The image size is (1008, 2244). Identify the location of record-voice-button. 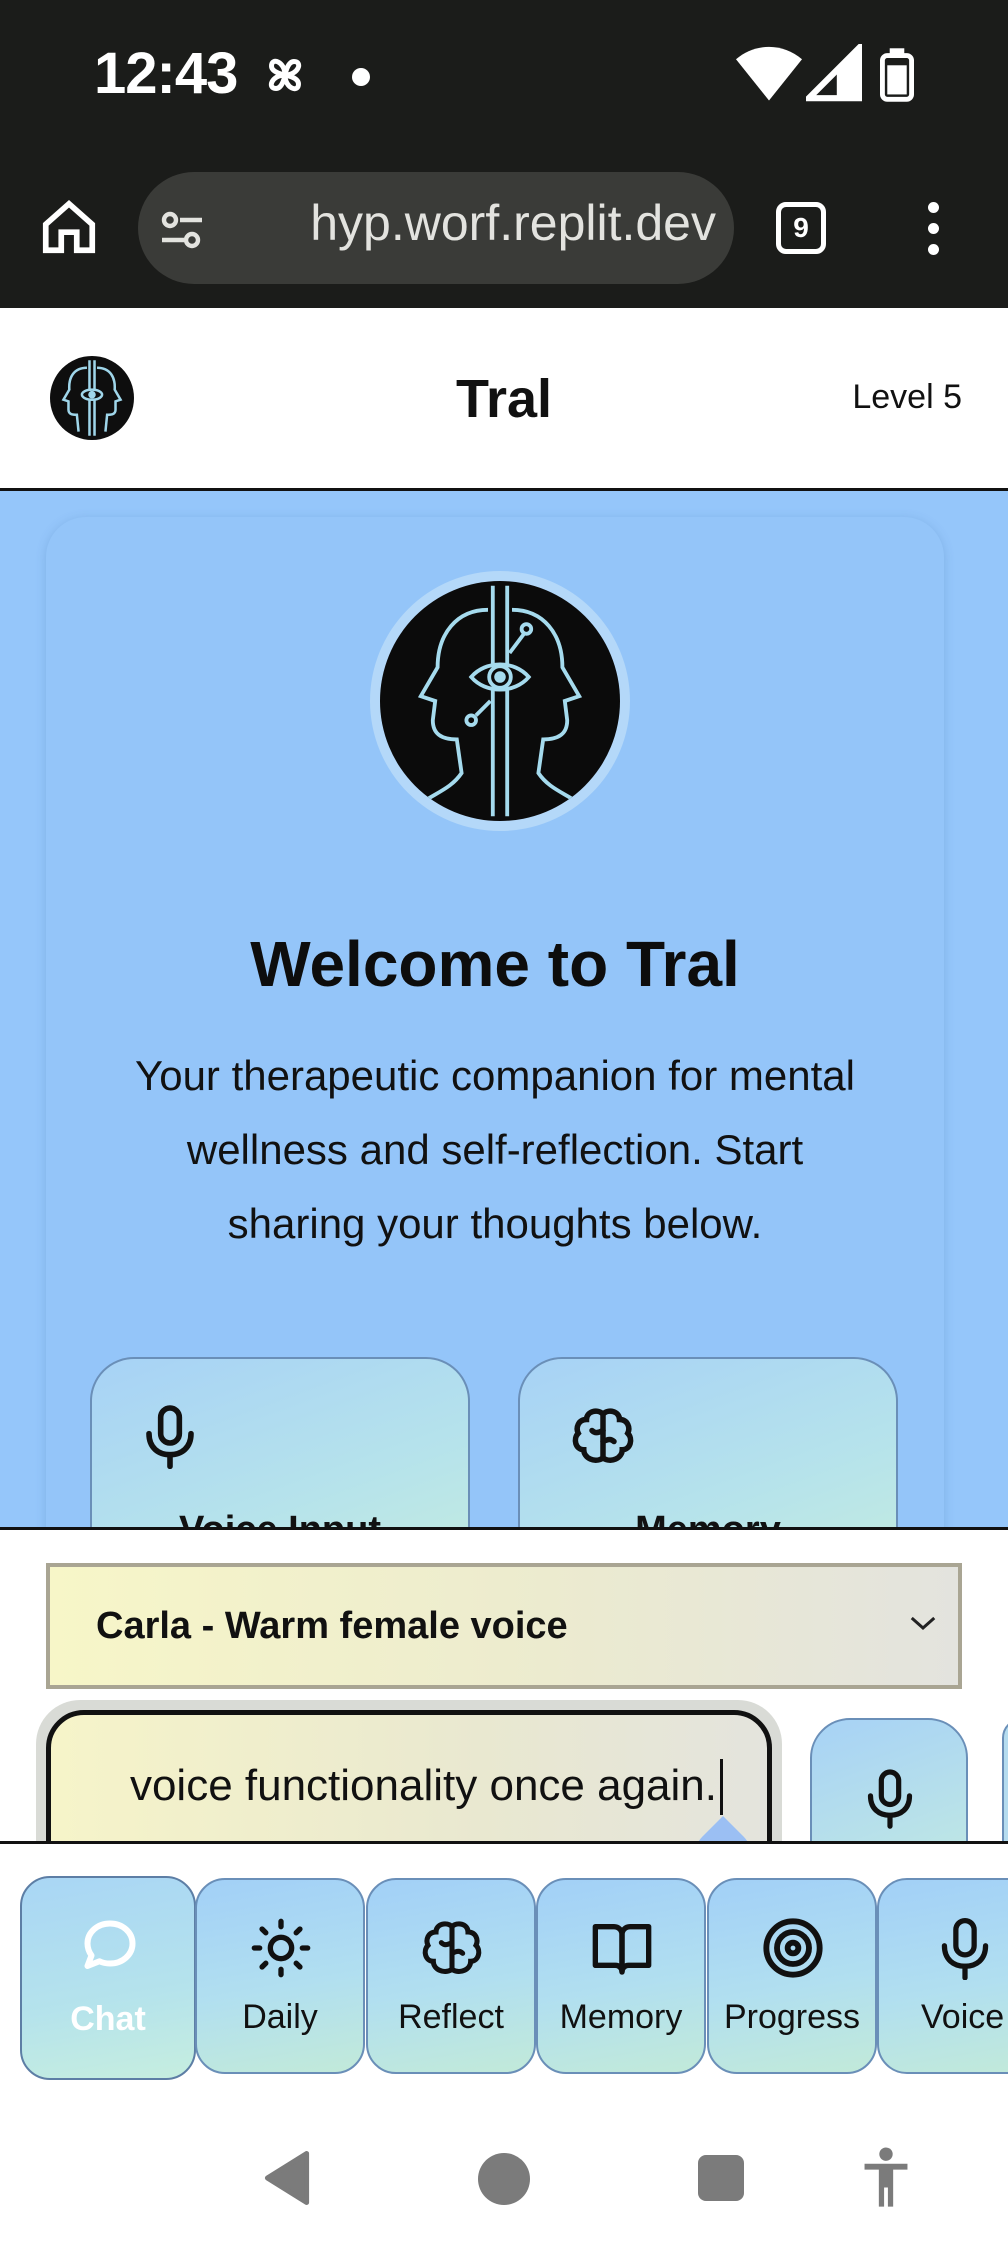
(889, 1779).